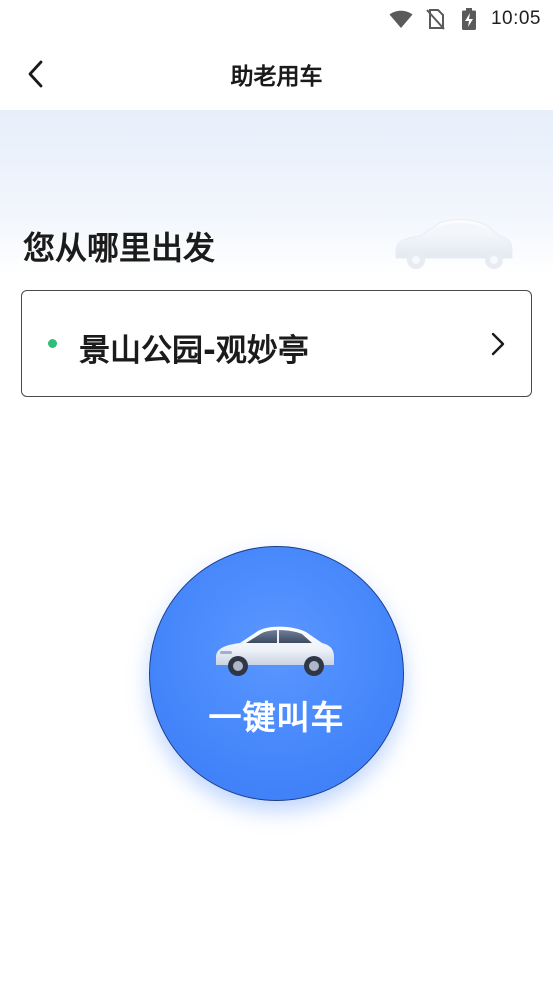 This screenshot has width=553, height=983. I want to click on back-button, so click(36, 74).